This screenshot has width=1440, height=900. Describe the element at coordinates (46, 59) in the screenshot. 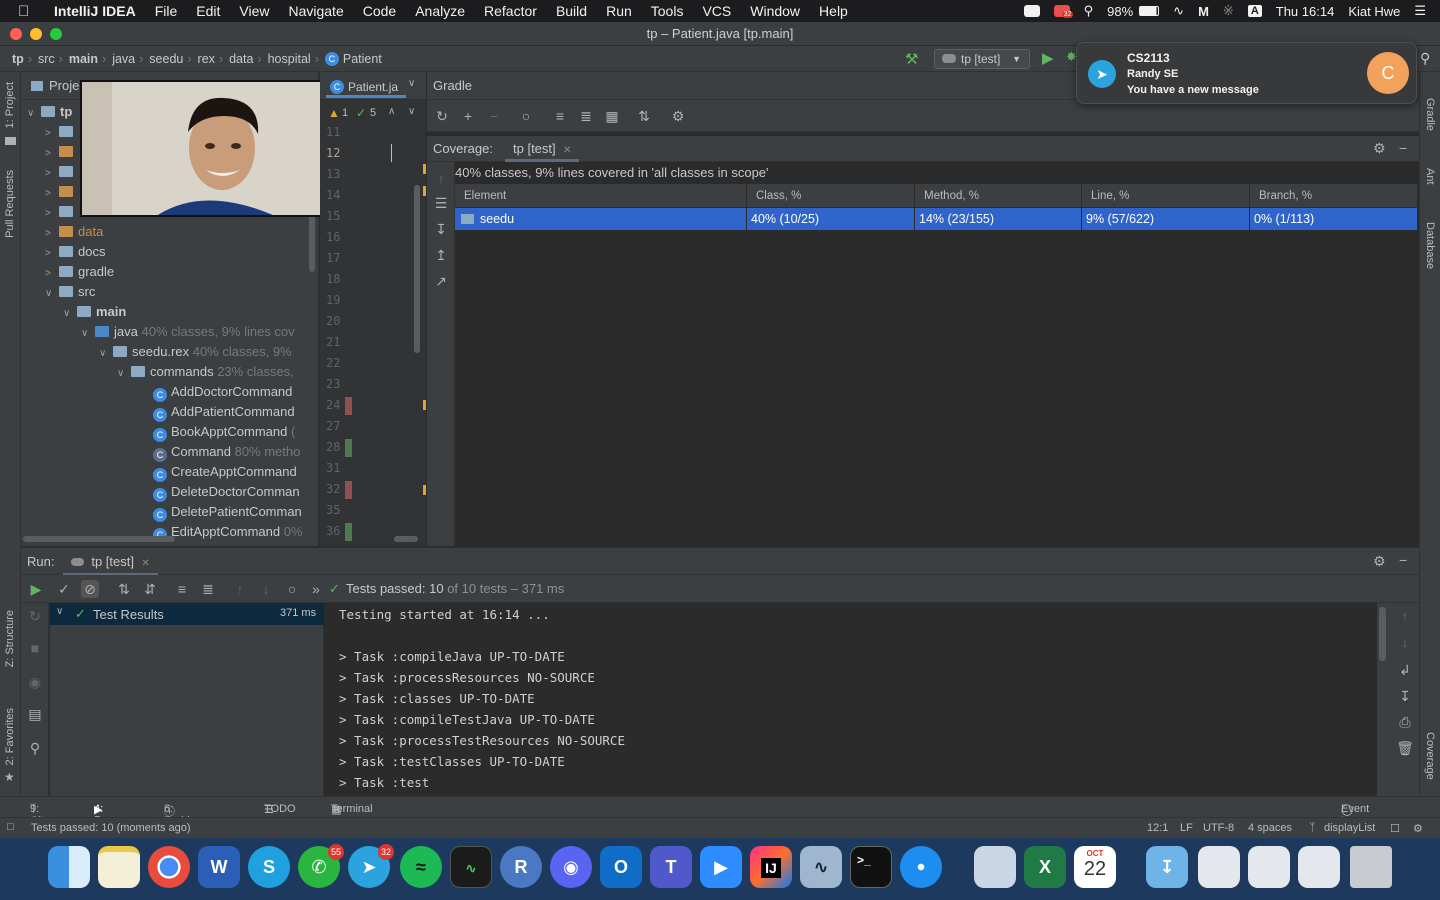

I see `breadcrumb-src: src` at that location.